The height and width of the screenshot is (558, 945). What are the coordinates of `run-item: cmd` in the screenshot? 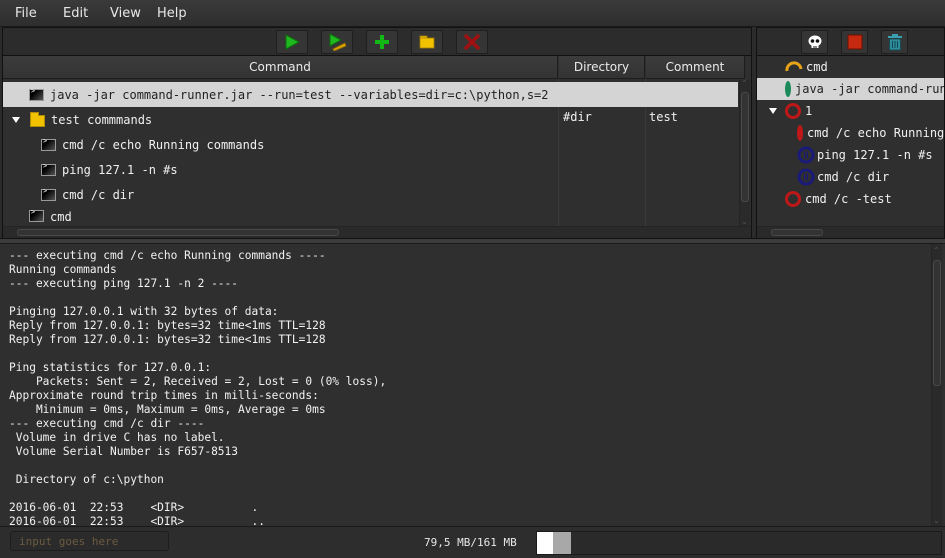 It's located at (850, 67).